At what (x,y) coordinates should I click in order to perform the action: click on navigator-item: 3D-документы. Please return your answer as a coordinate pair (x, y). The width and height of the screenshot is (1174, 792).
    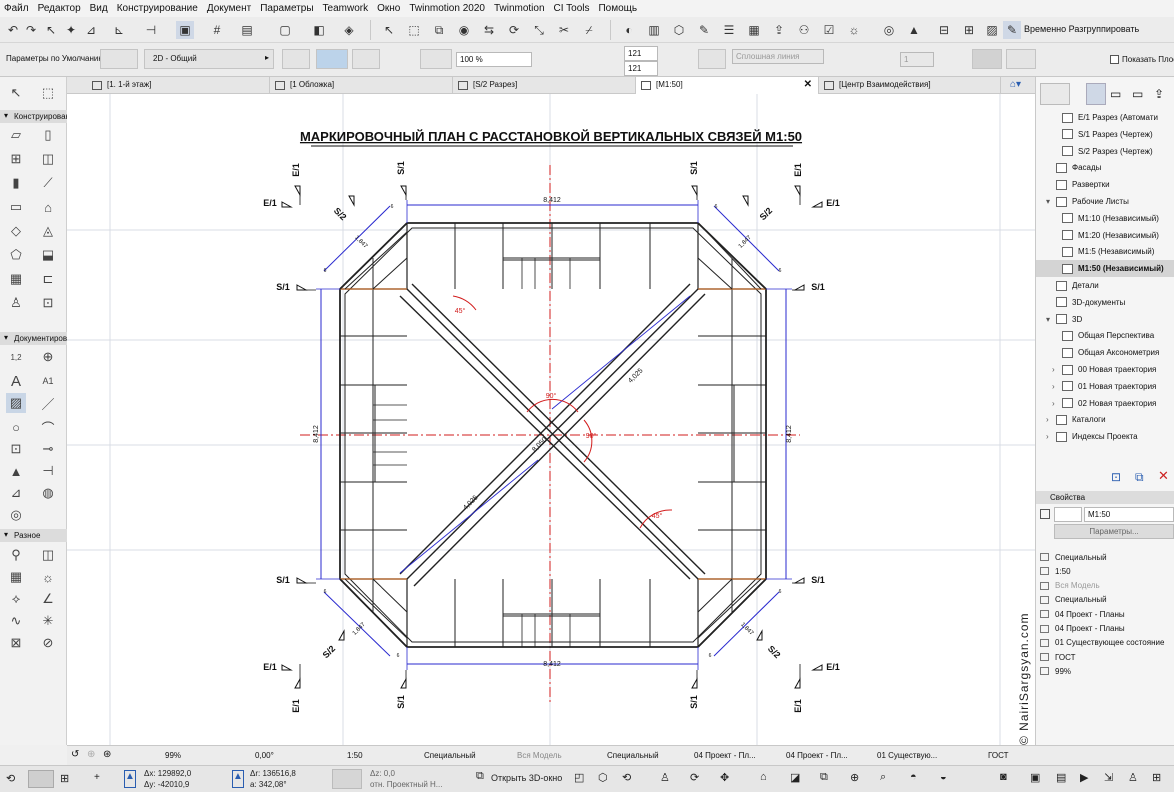
    Looking at the image, I should click on (1105, 302).